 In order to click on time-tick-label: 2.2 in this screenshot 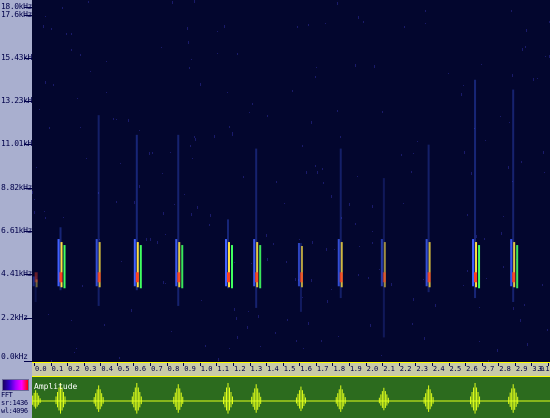, I will do `click(405, 369)`.